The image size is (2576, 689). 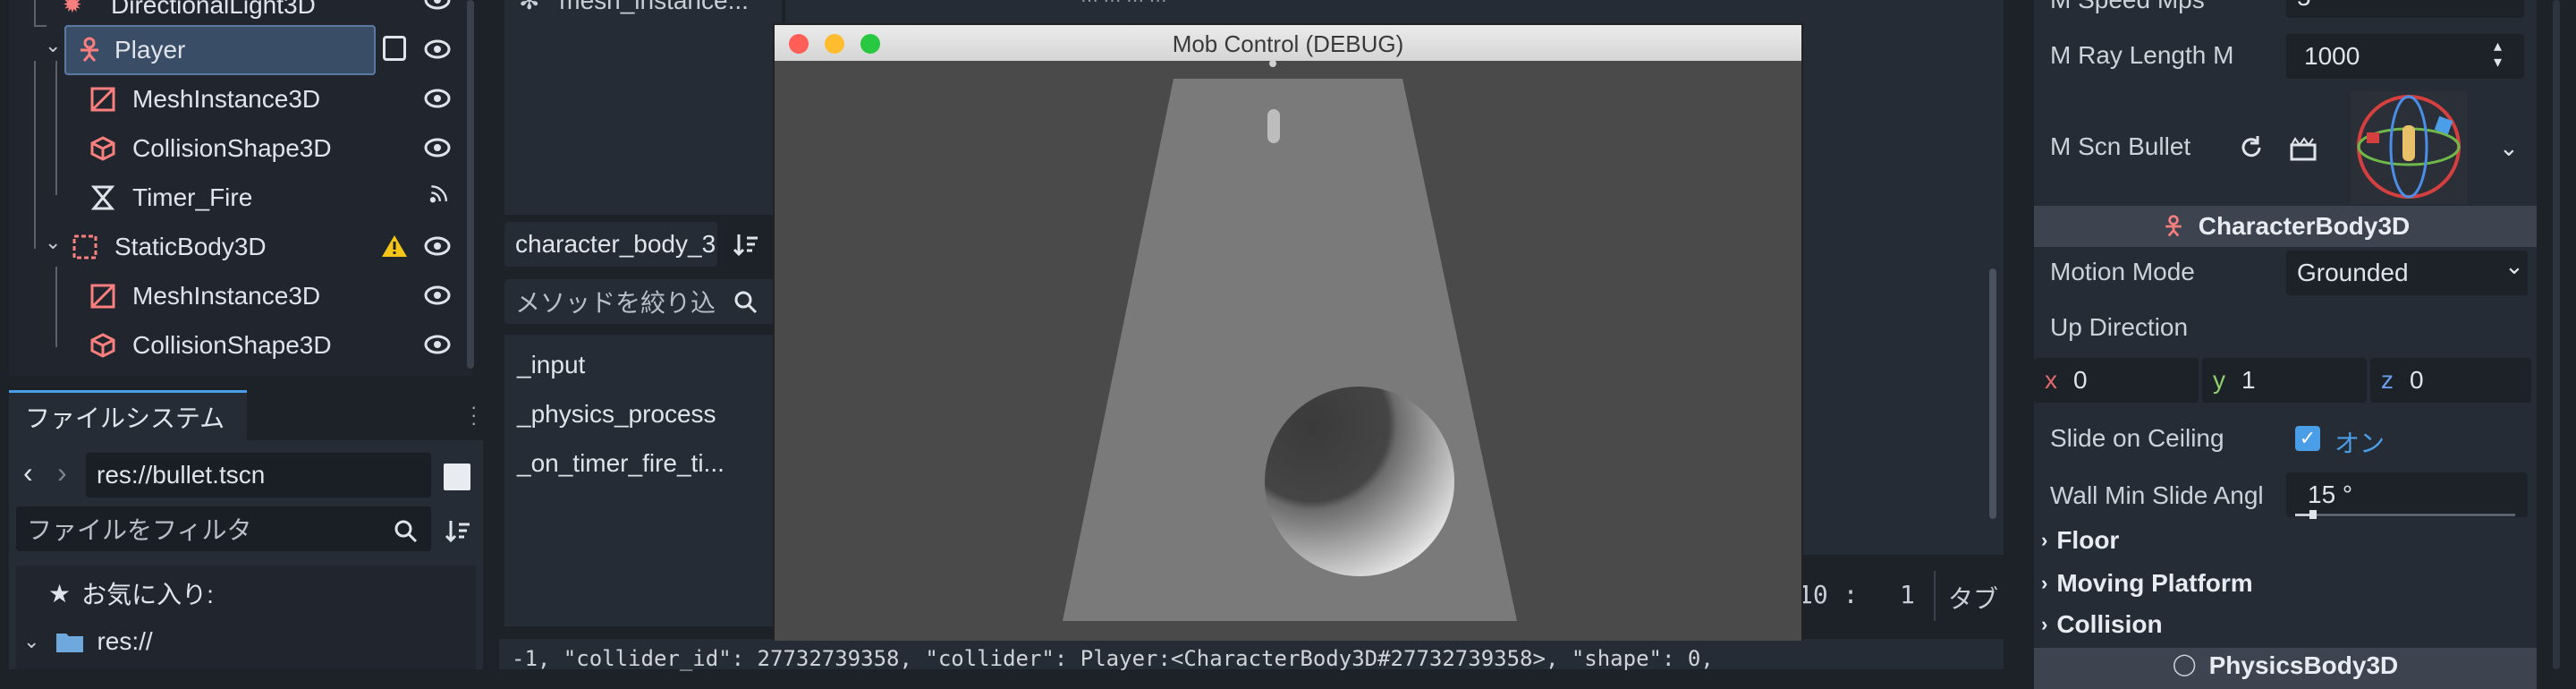 I want to click on class-header-label: CharacterBody3D, so click(x=2304, y=226).